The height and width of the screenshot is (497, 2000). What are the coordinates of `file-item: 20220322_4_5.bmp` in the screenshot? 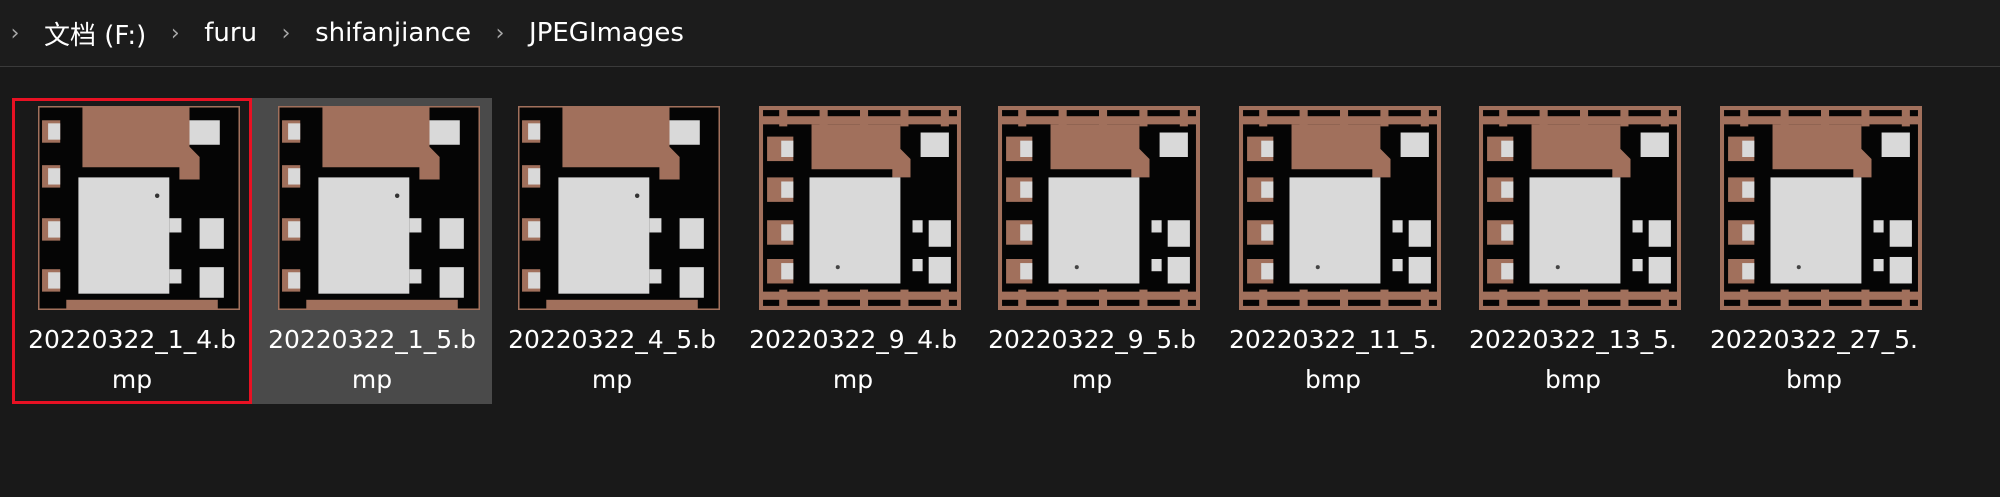 It's located at (612, 251).